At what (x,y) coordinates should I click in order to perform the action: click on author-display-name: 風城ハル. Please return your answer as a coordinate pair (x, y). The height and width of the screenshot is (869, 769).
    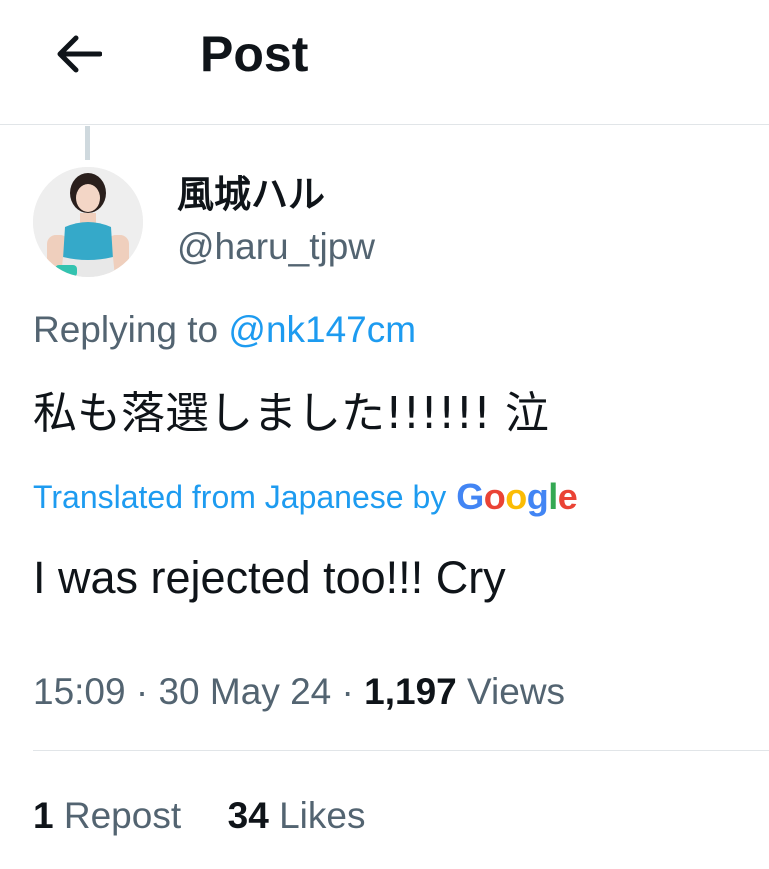
    Looking at the image, I should click on (251, 195).